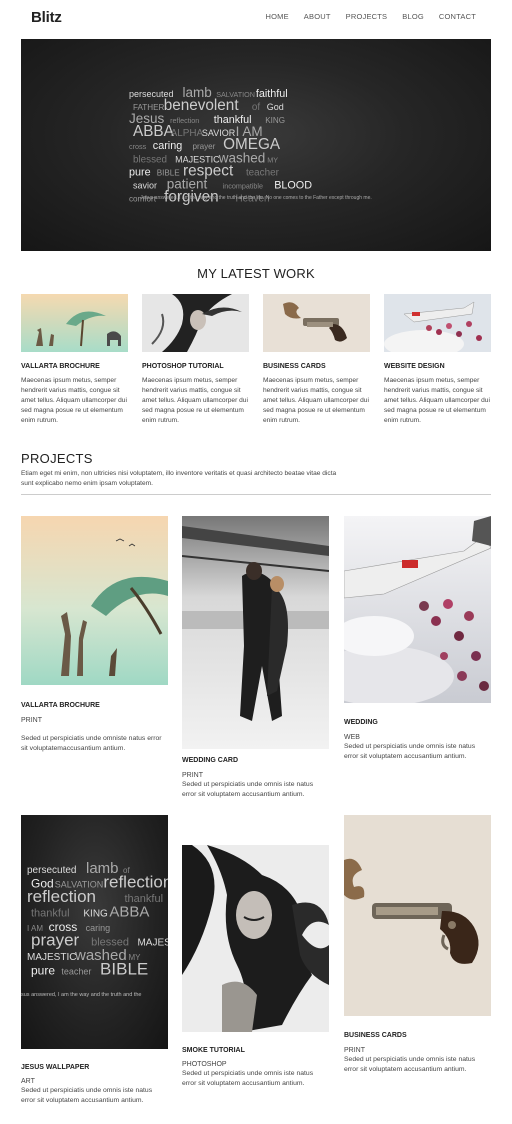 The height and width of the screenshot is (1124, 512). What do you see at coordinates (256, 494) in the screenshot?
I see `divider` at bounding box center [256, 494].